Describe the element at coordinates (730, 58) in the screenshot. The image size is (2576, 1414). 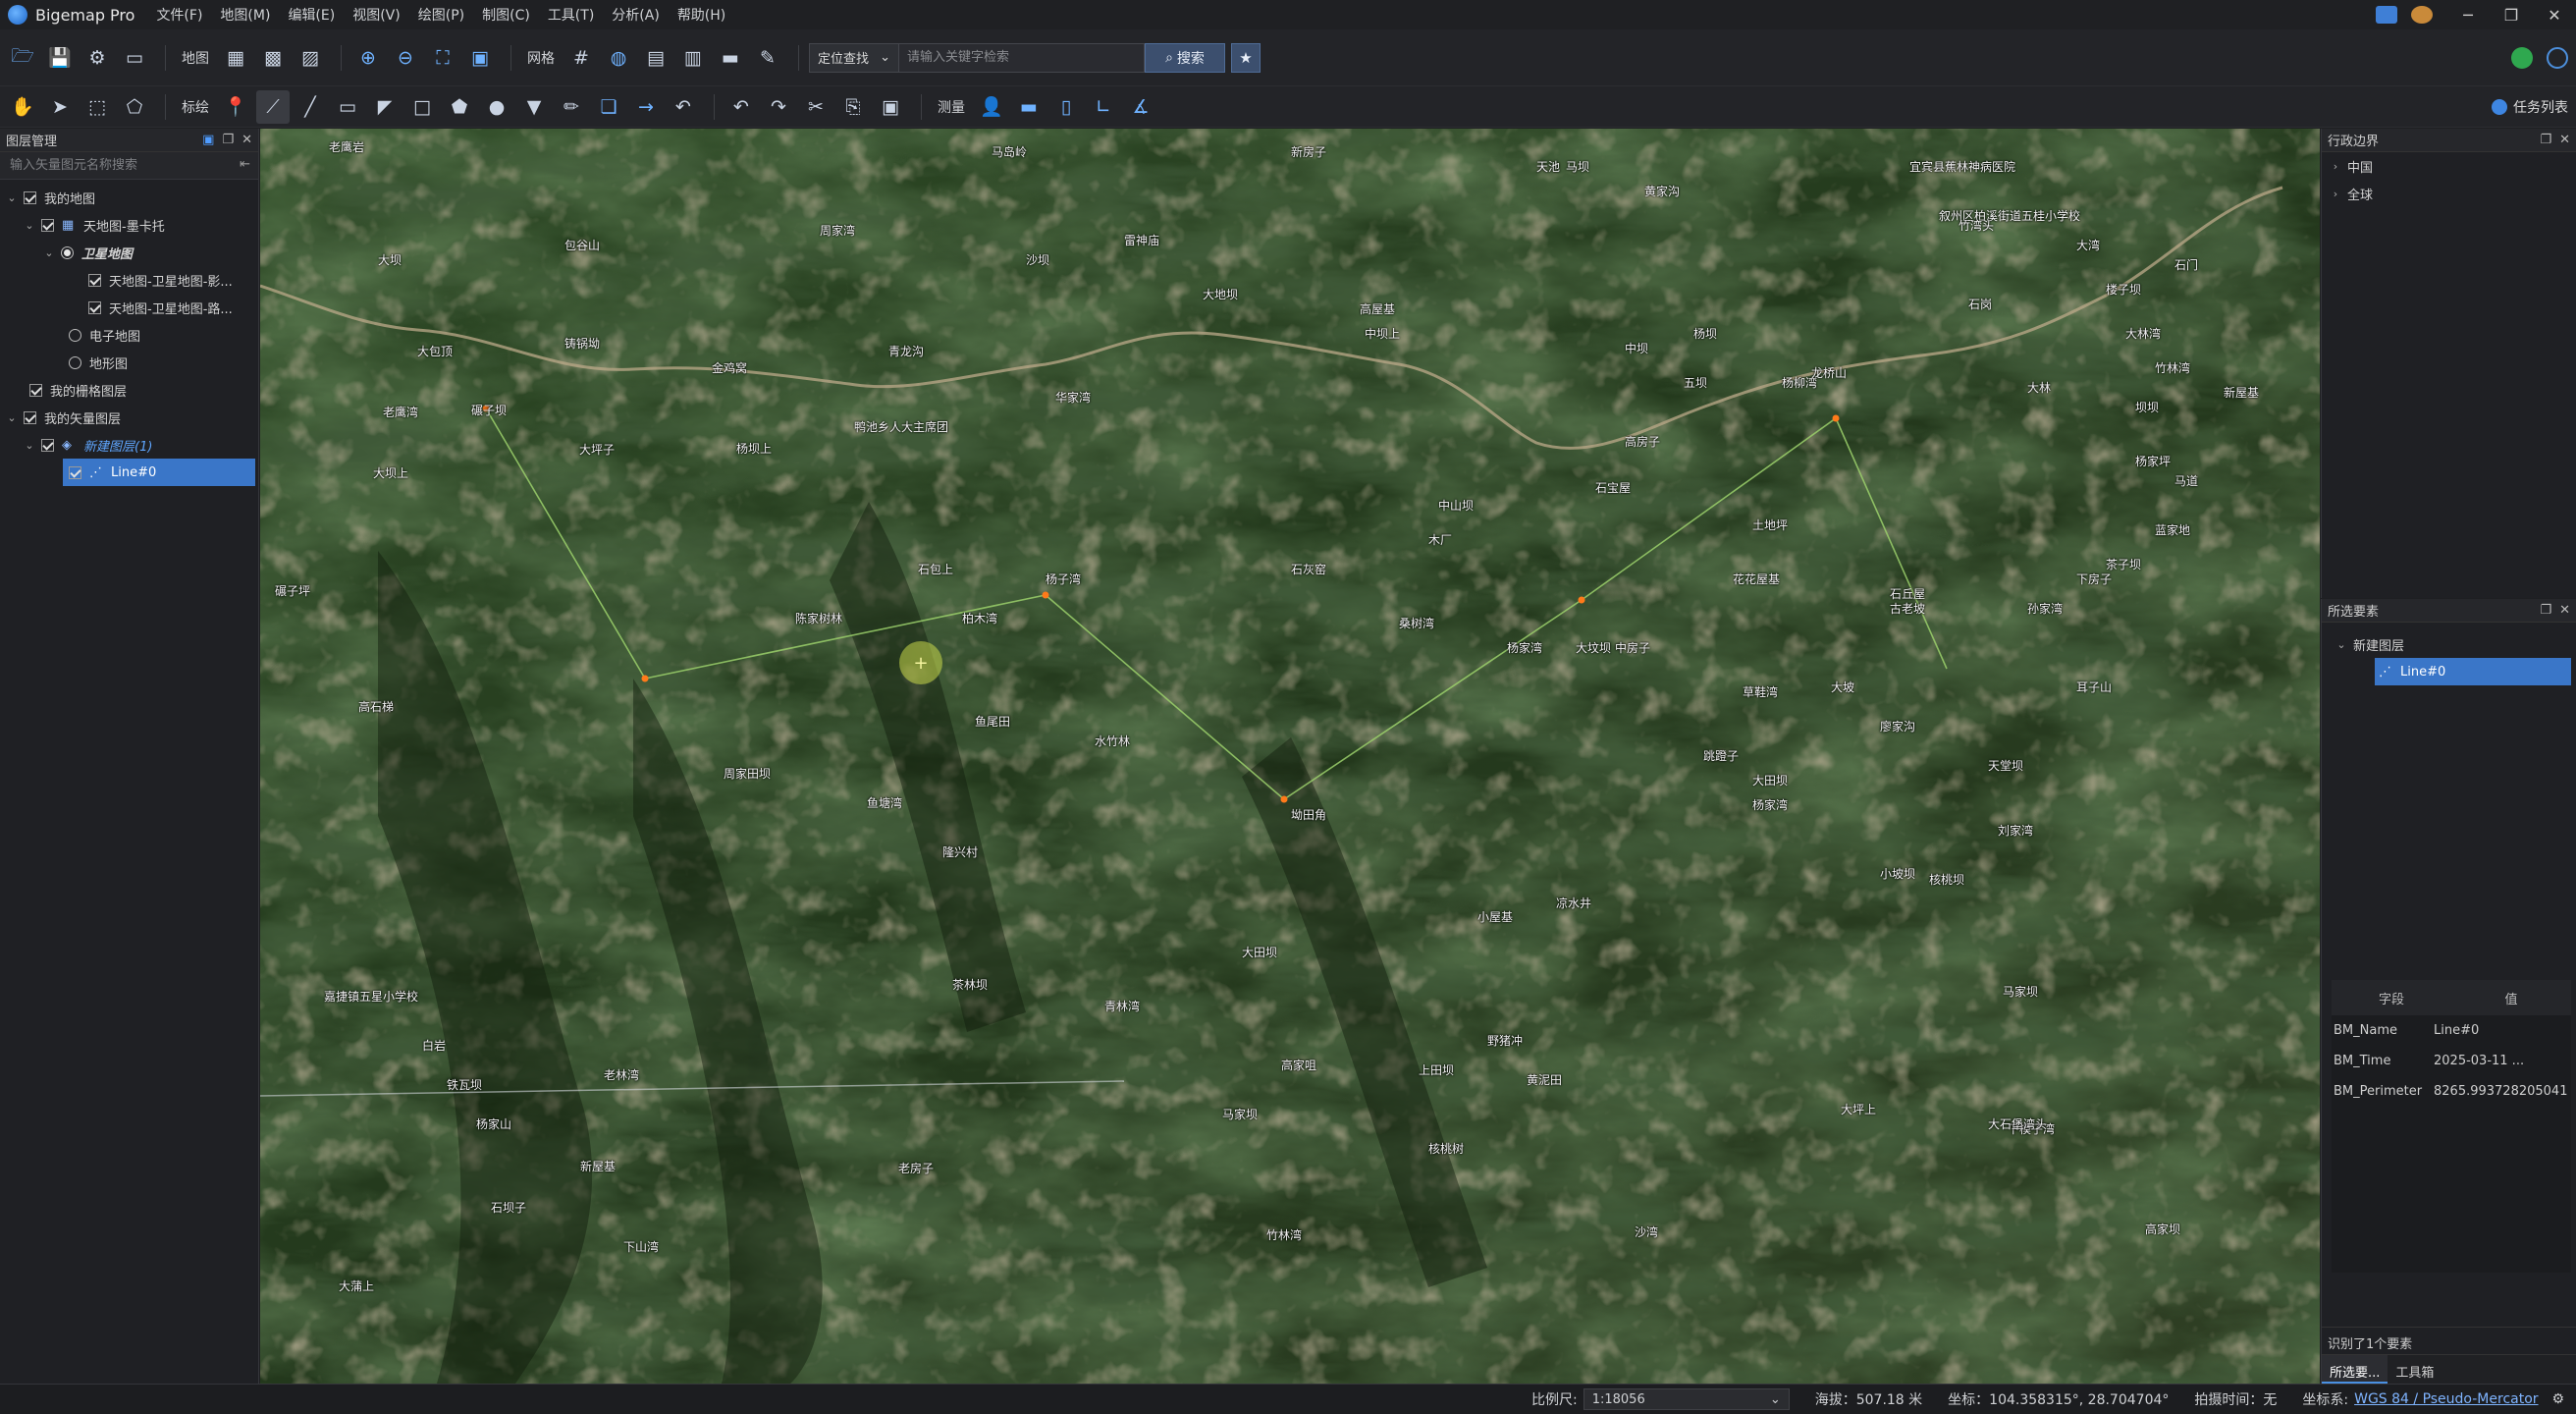
I see `folder-icon: ▬` at that location.